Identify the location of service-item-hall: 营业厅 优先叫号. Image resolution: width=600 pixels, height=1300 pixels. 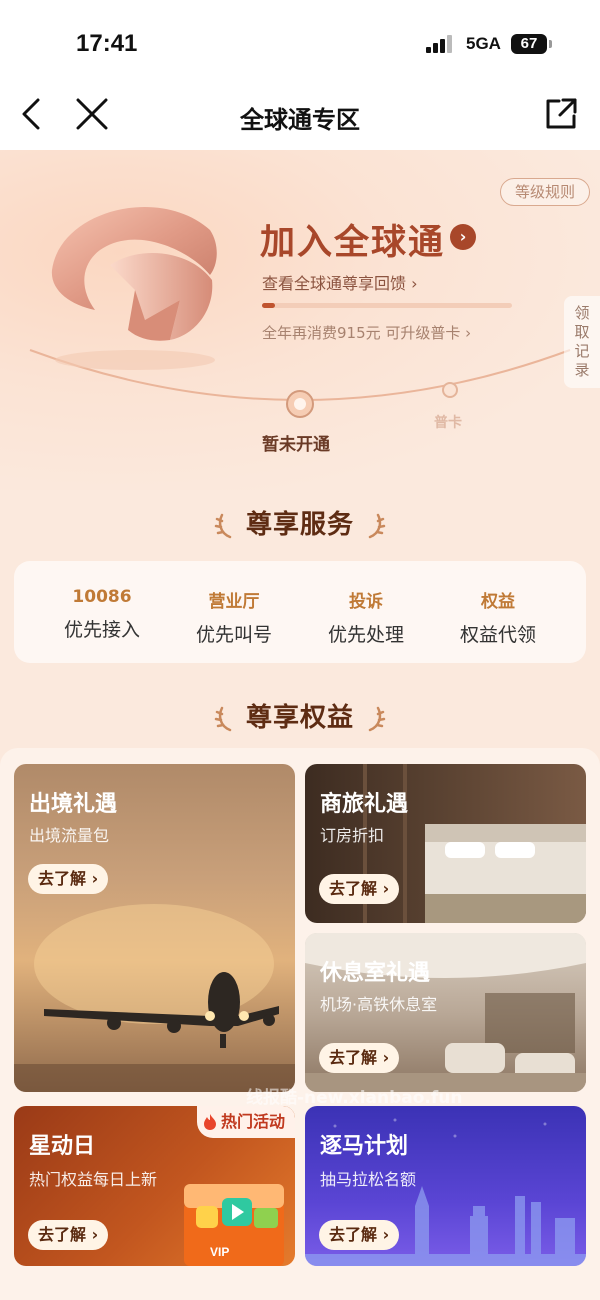
(234, 604).